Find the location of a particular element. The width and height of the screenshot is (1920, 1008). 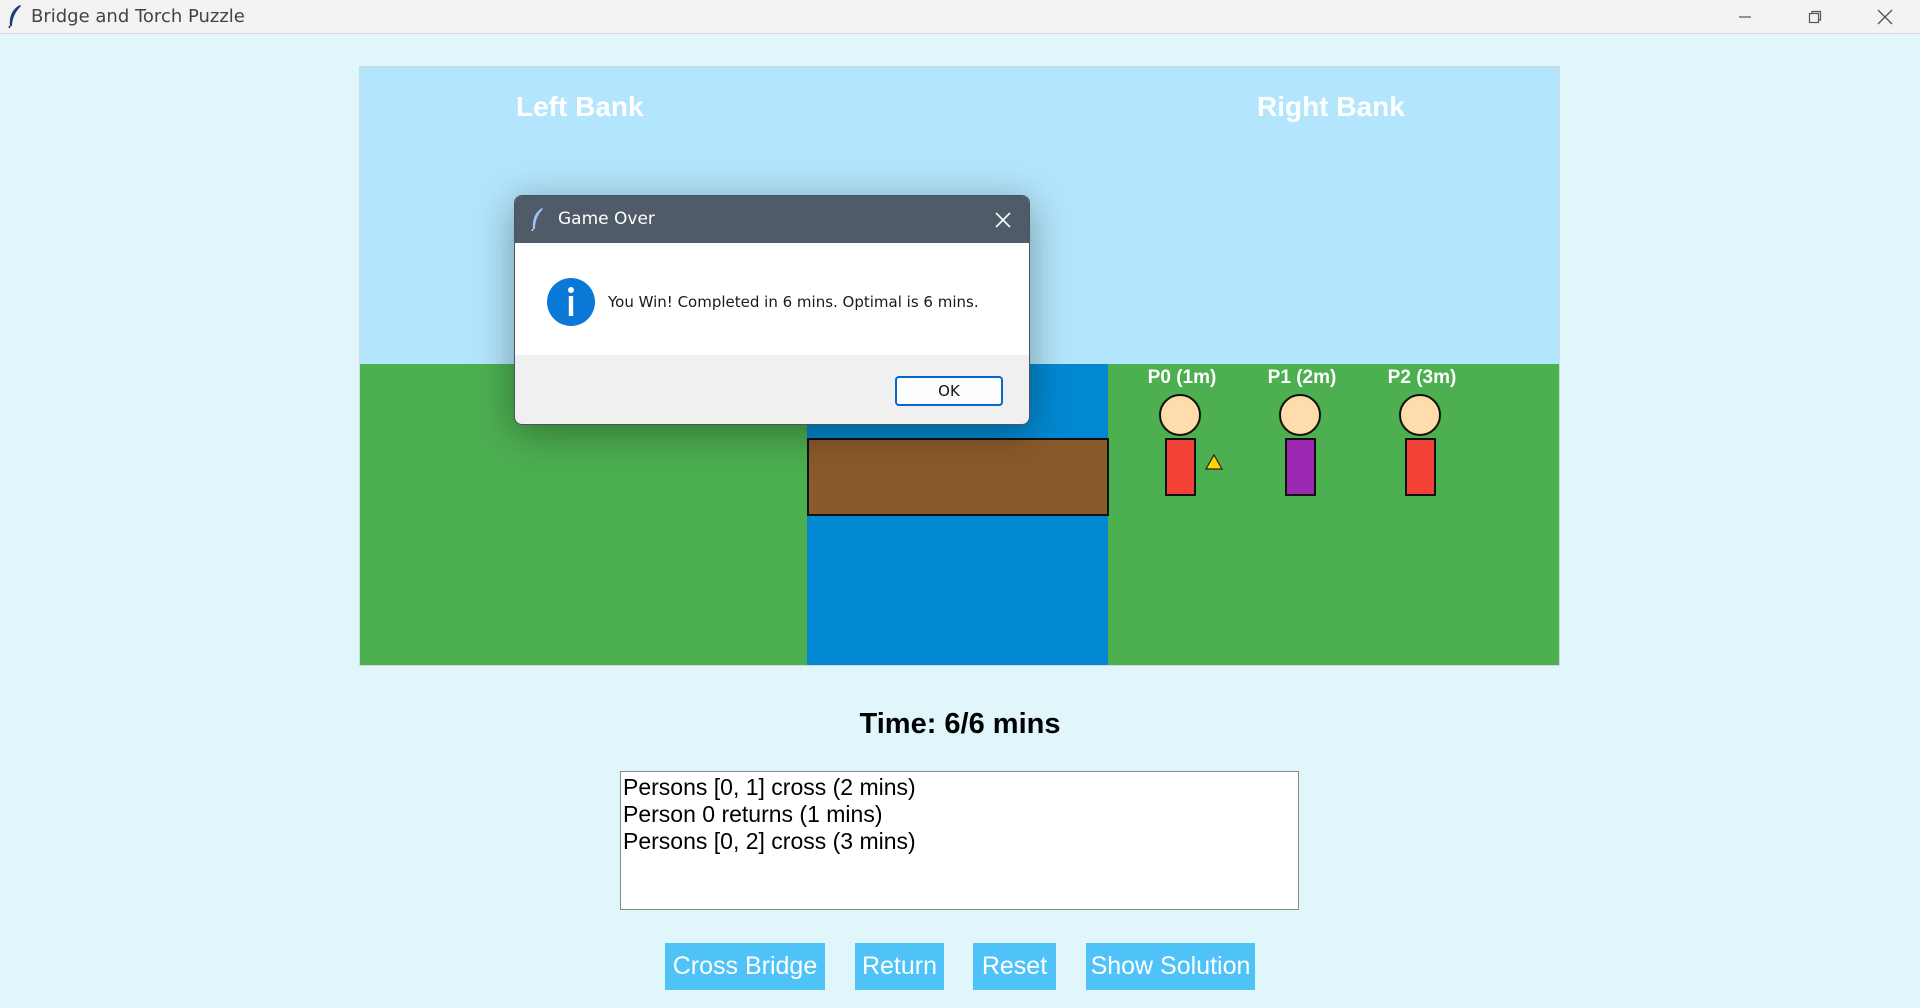

ok-button: OK is located at coordinates (949, 391).